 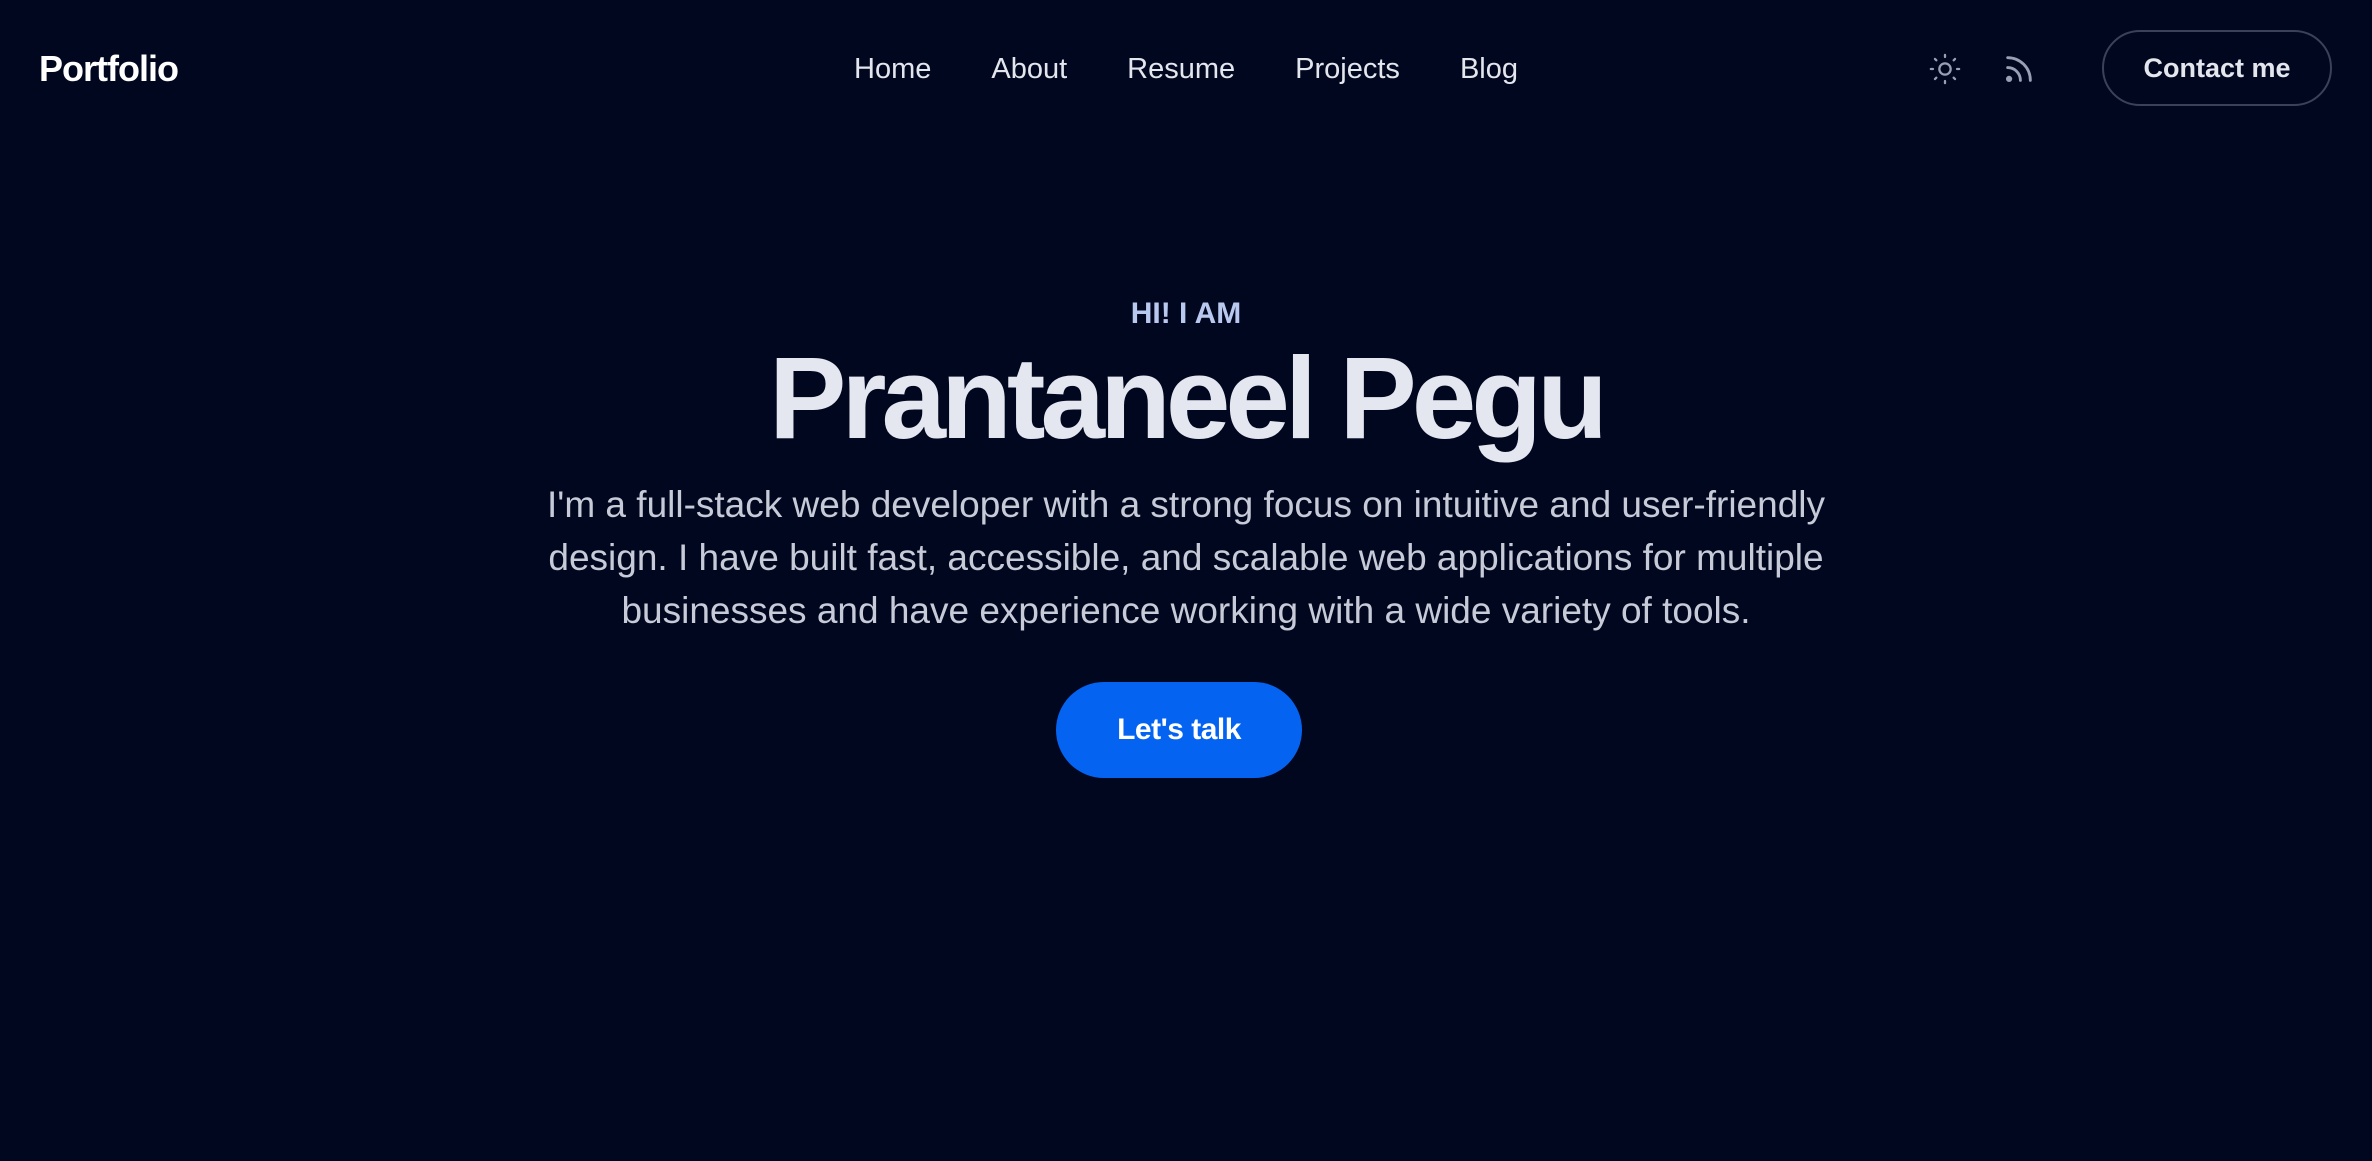 What do you see at coordinates (109, 69) in the screenshot?
I see `site-logo: Portfolio` at bounding box center [109, 69].